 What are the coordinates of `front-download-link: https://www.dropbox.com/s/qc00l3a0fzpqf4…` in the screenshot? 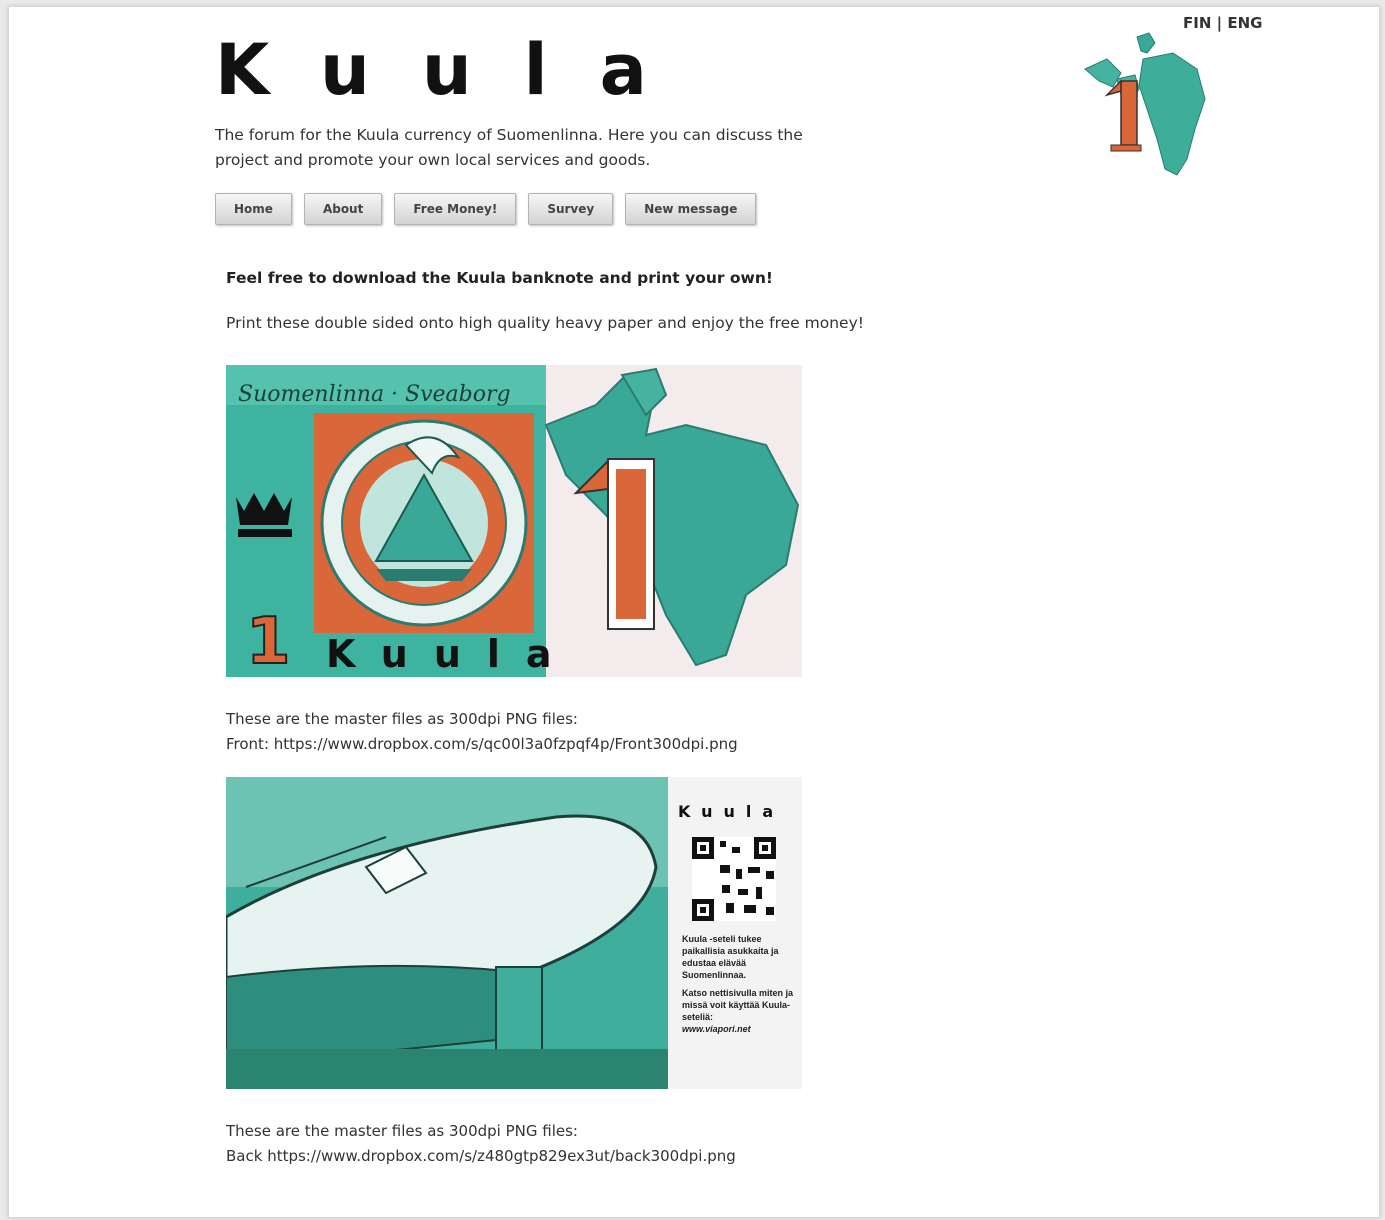 It's located at (506, 744).